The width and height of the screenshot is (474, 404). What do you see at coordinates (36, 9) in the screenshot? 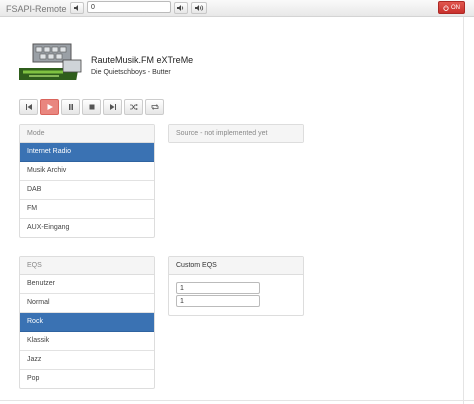
I see `brand: FSAPI-Remote` at bounding box center [36, 9].